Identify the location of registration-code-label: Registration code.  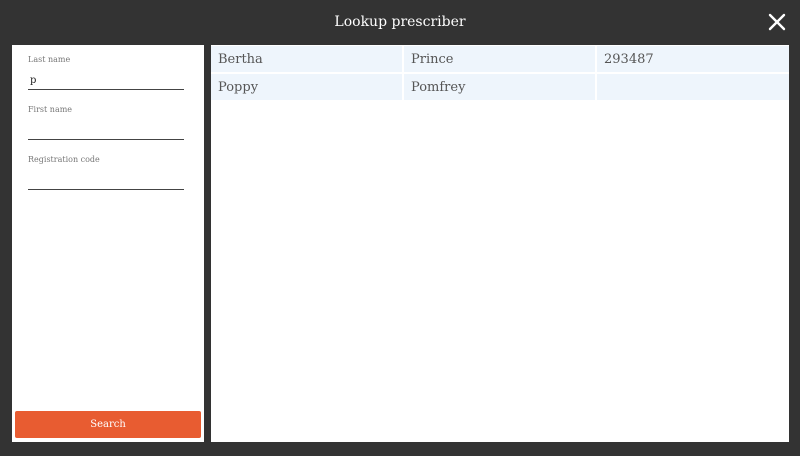
(64, 159).